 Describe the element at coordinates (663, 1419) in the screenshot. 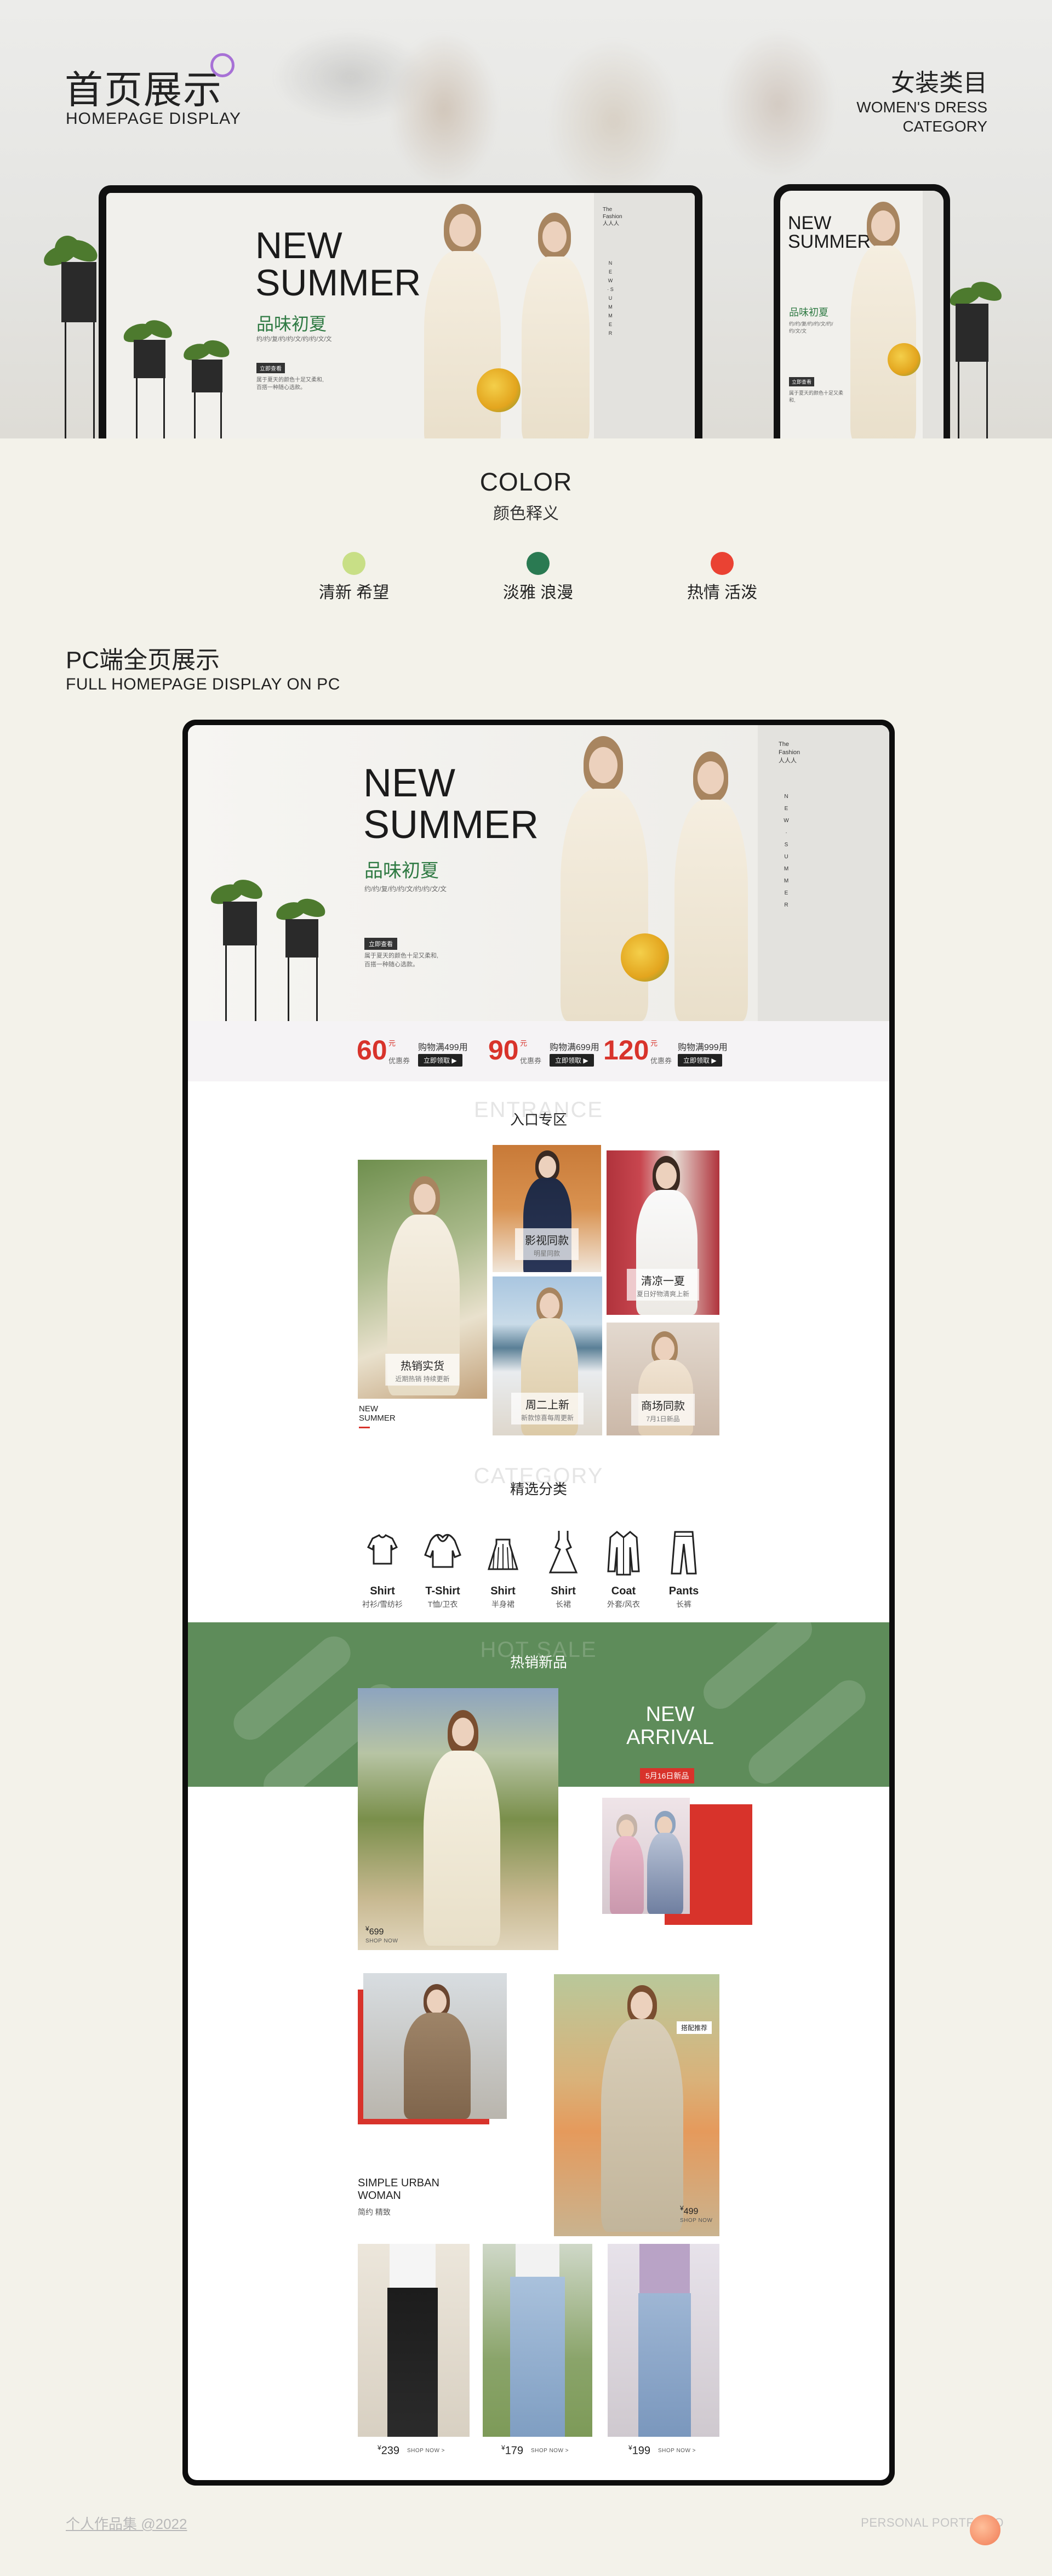

I see `tile-subtitle: 7月1日新品` at that location.